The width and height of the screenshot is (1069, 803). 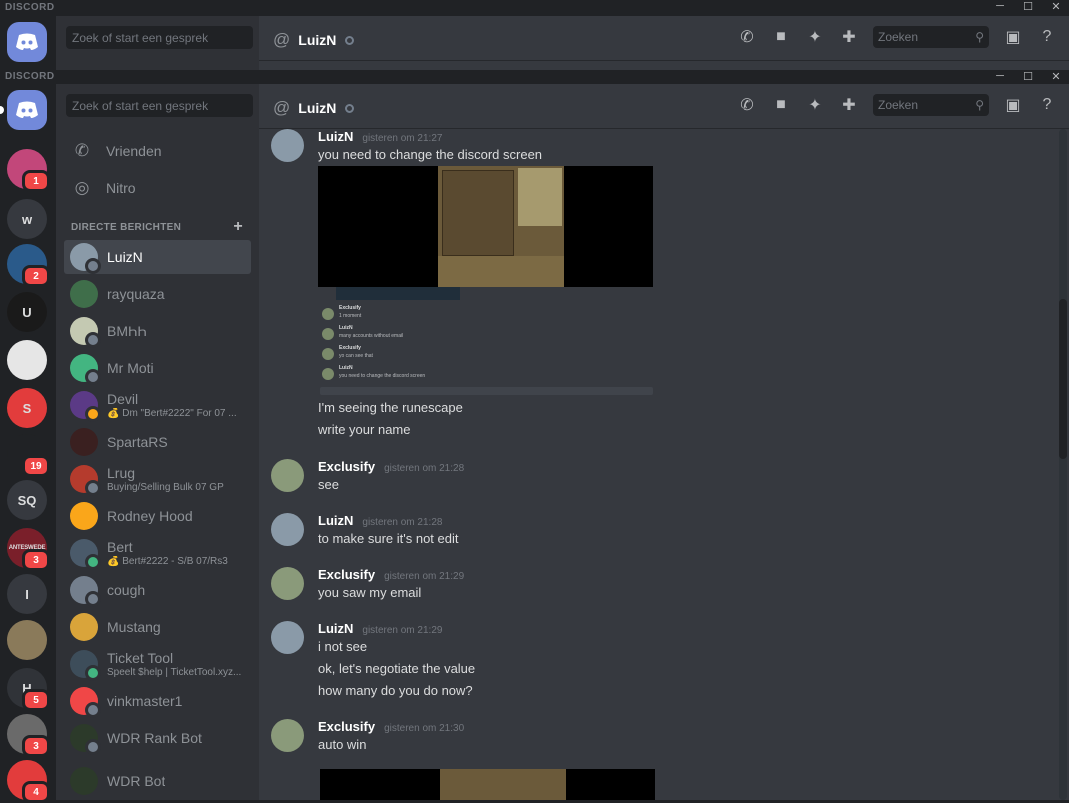 What do you see at coordinates (28, 689) in the screenshot?
I see `guild-icon: H5` at bounding box center [28, 689].